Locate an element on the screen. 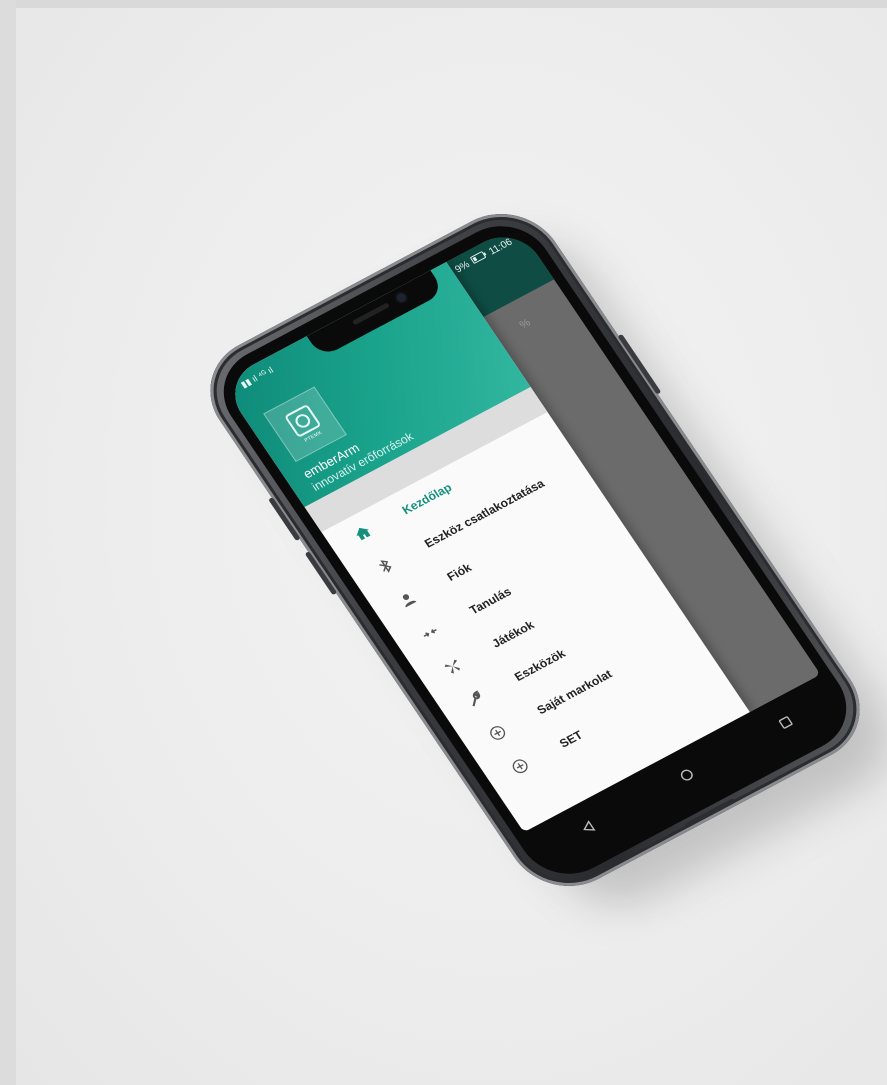 The width and height of the screenshot is (887, 1085). menu-label: Fiók is located at coordinates (459, 572).